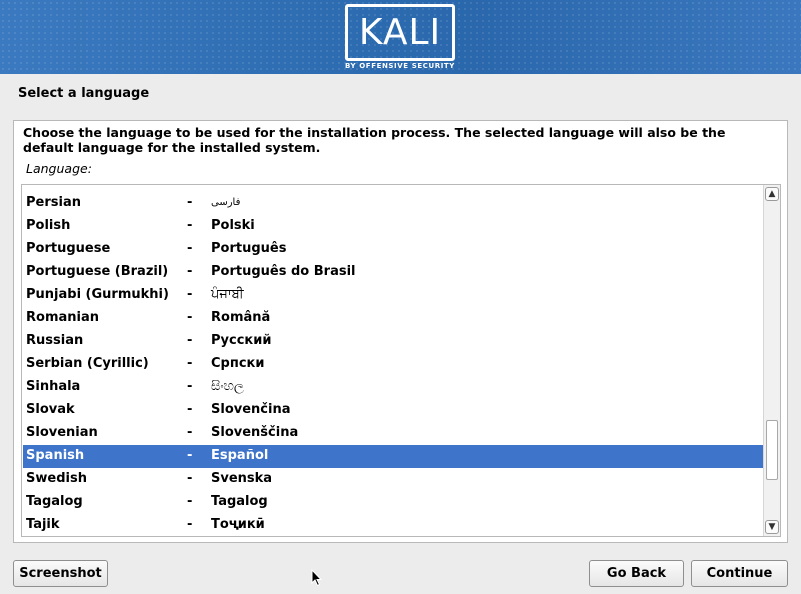  Describe the element at coordinates (233, 225) in the screenshot. I see `language-native-name: Polski` at that location.